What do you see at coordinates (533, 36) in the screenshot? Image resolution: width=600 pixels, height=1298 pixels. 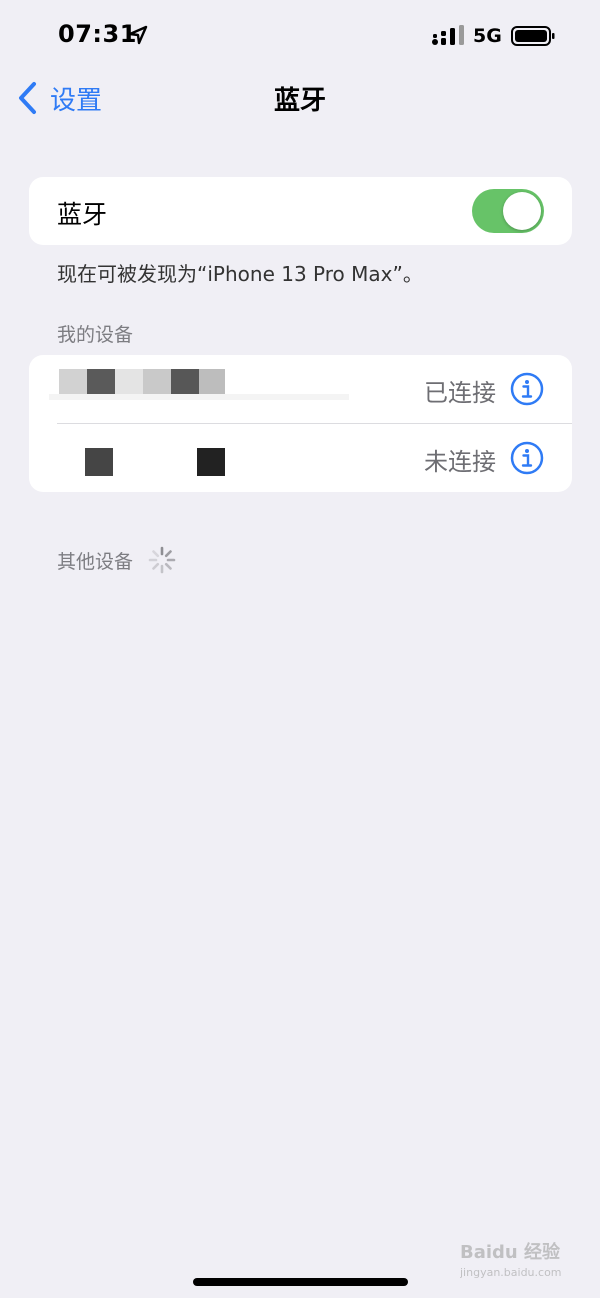 I see `battery-full-icon` at bounding box center [533, 36].